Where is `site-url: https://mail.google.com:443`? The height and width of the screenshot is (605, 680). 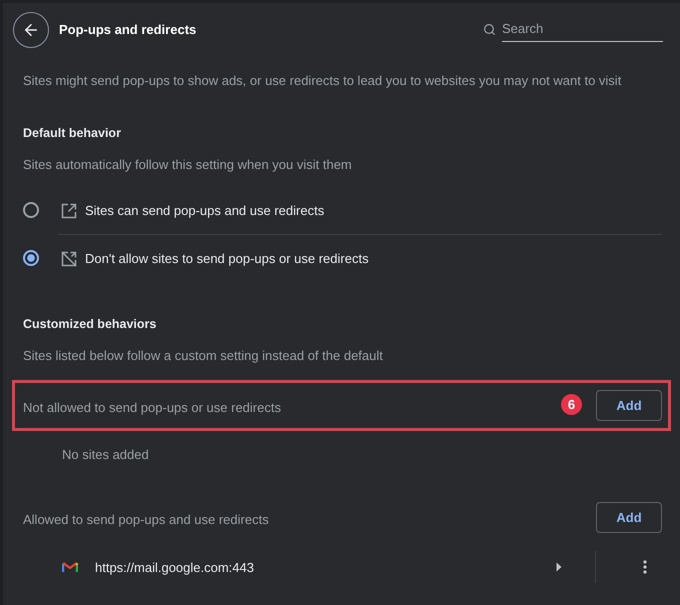 site-url: https://mail.google.com:443 is located at coordinates (174, 567).